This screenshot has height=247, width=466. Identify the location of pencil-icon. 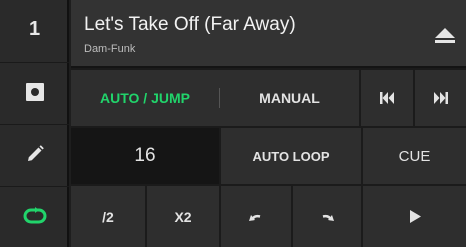
(35, 154).